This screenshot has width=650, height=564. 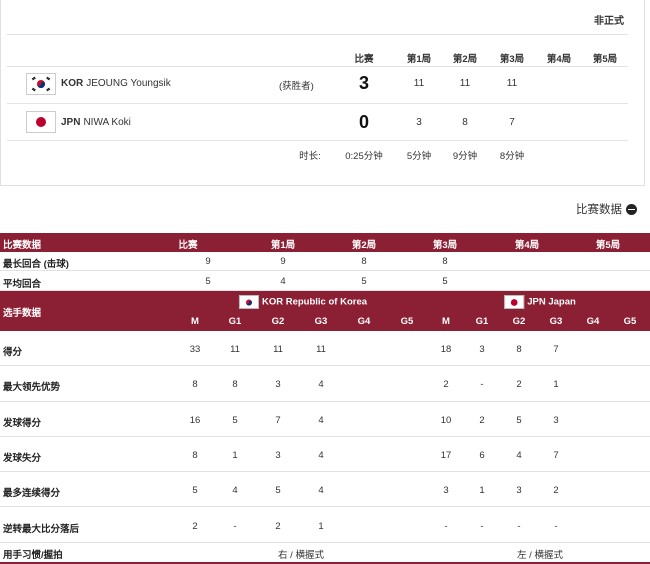 What do you see at coordinates (446, 455) in the screenshot?
I see `cell: 17` at bounding box center [446, 455].